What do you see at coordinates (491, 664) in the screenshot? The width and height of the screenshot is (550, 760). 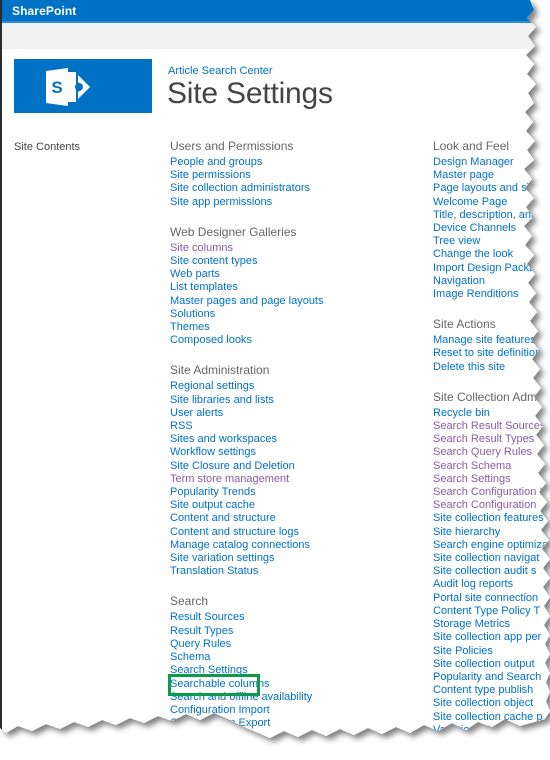 I see `settings-link: Site collection output` at bounding box center [491, 664].